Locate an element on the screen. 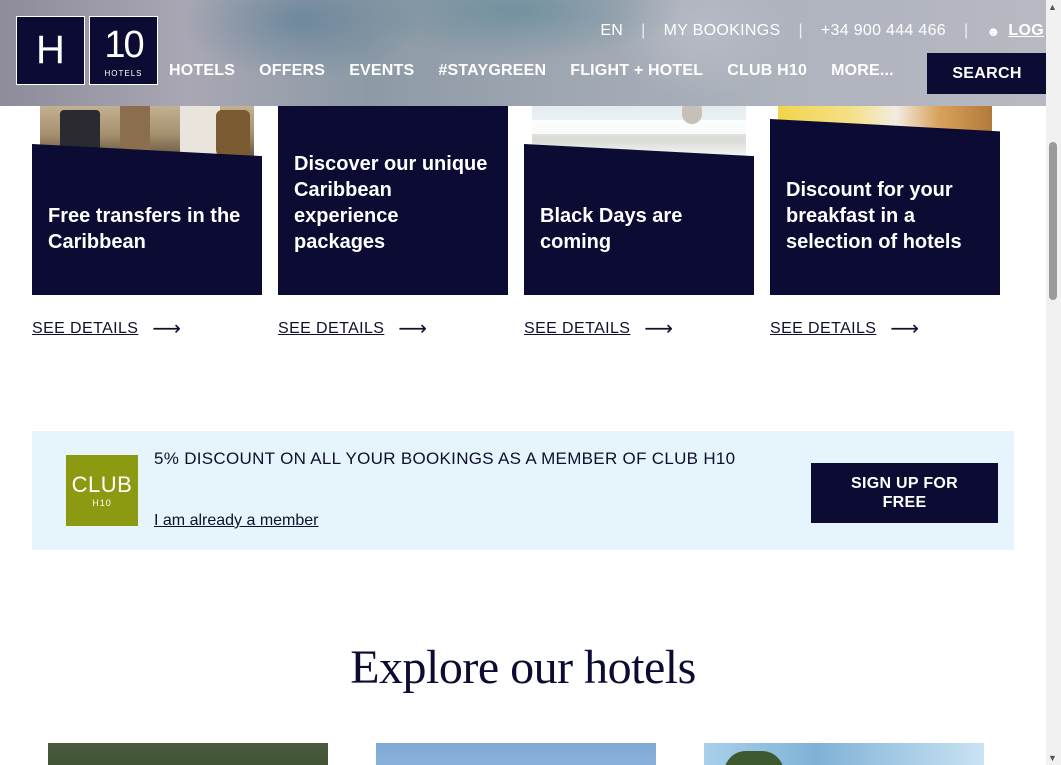 This screenshot has width=1061, height=765. nav-flight-hotel: FLIGHT + HOTEL is located at coordinates (636, 71).